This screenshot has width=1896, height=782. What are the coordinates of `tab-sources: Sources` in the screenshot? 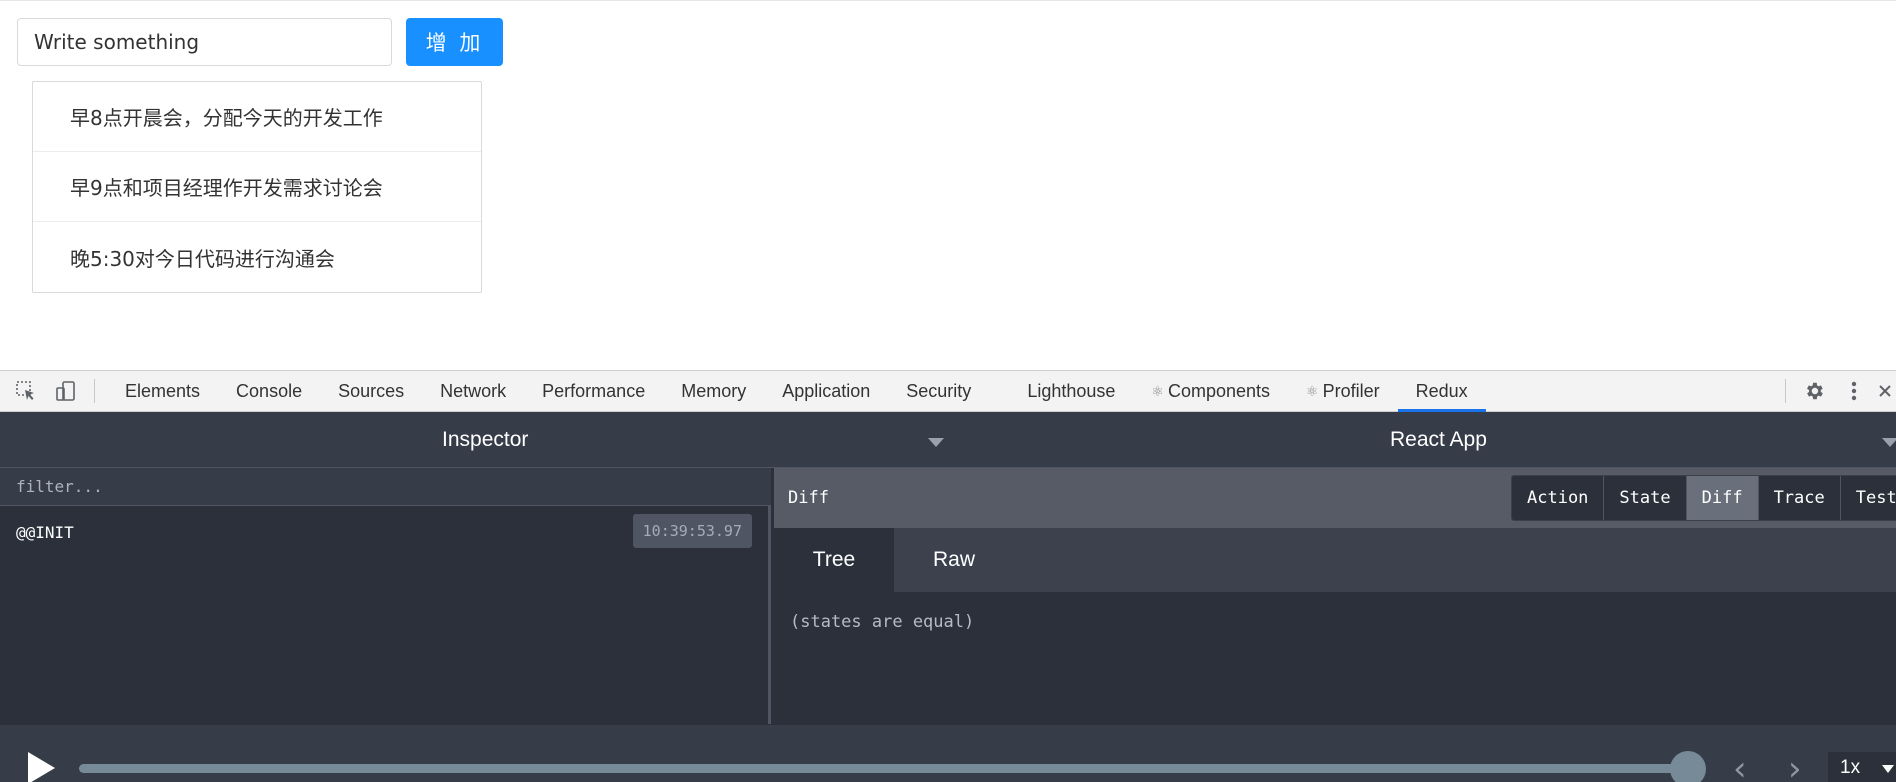 It's located at (371, 391).